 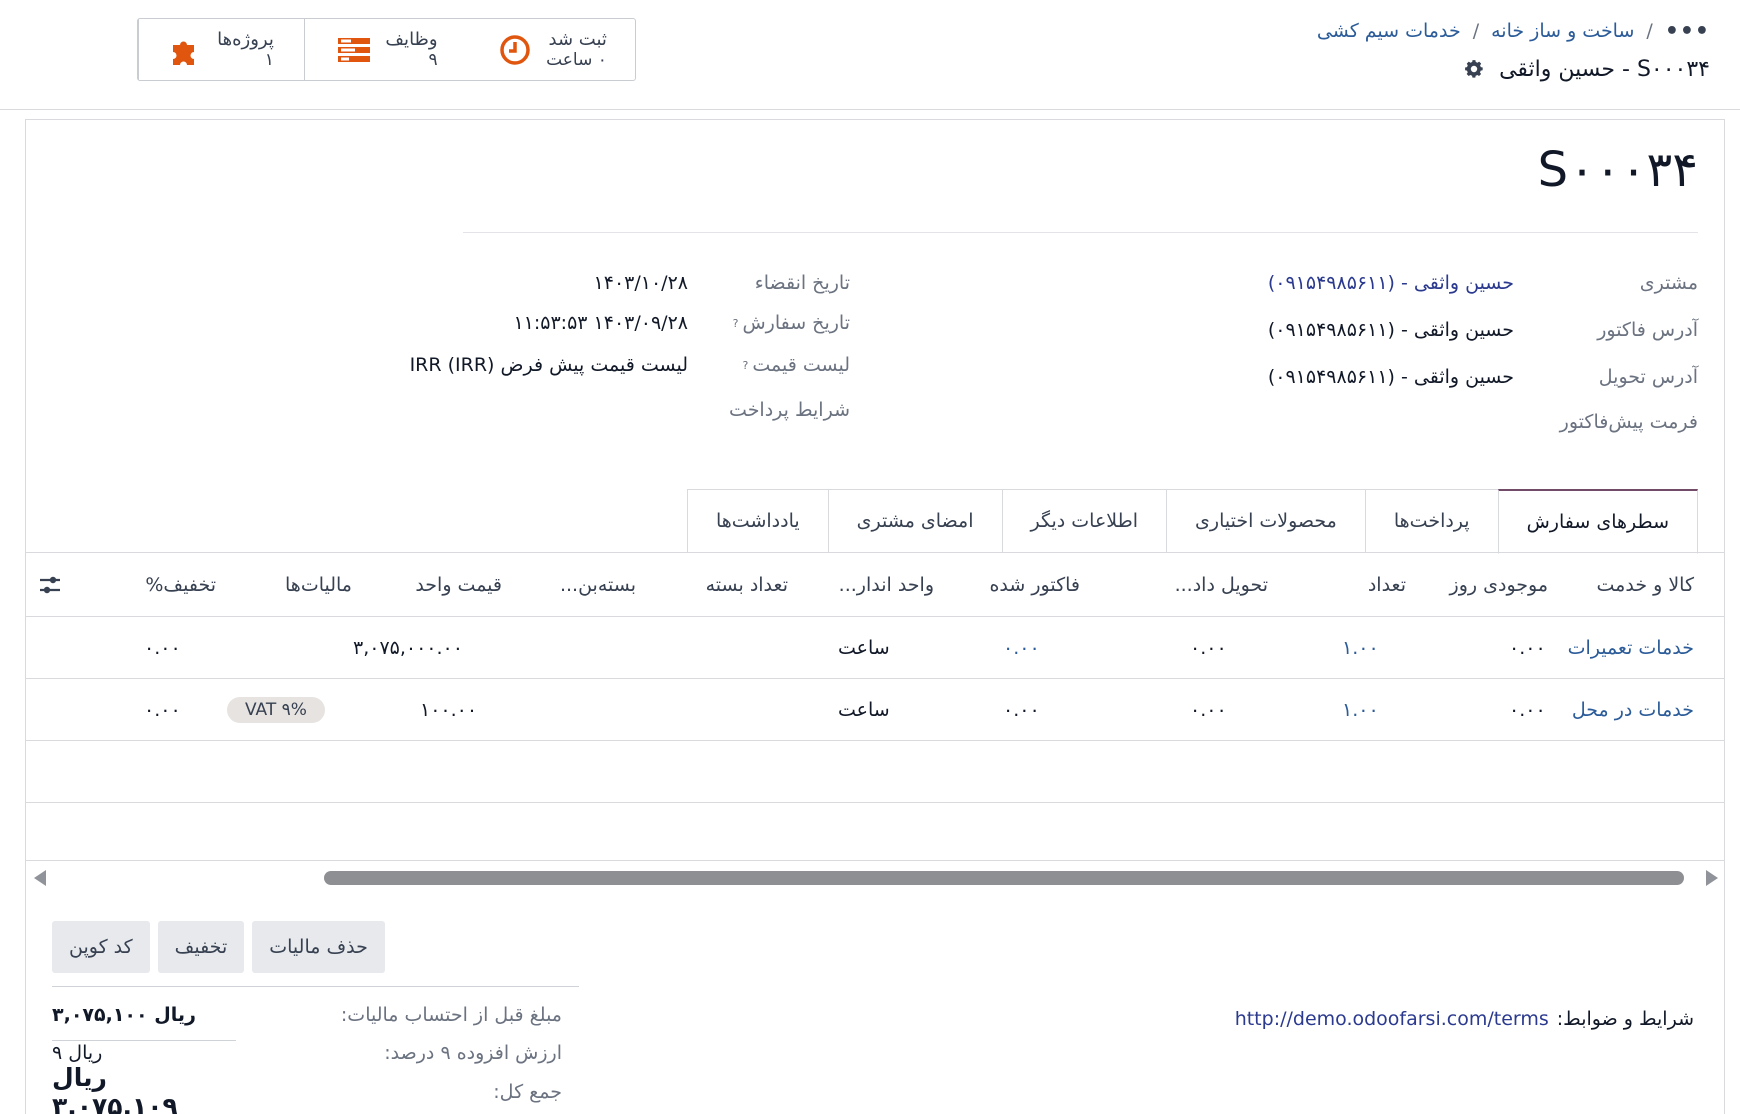 What do you see at coordinates (180, 584) in the screenshot?
I see `col-discount: تخفیف%` at bounding box center [180, 584].